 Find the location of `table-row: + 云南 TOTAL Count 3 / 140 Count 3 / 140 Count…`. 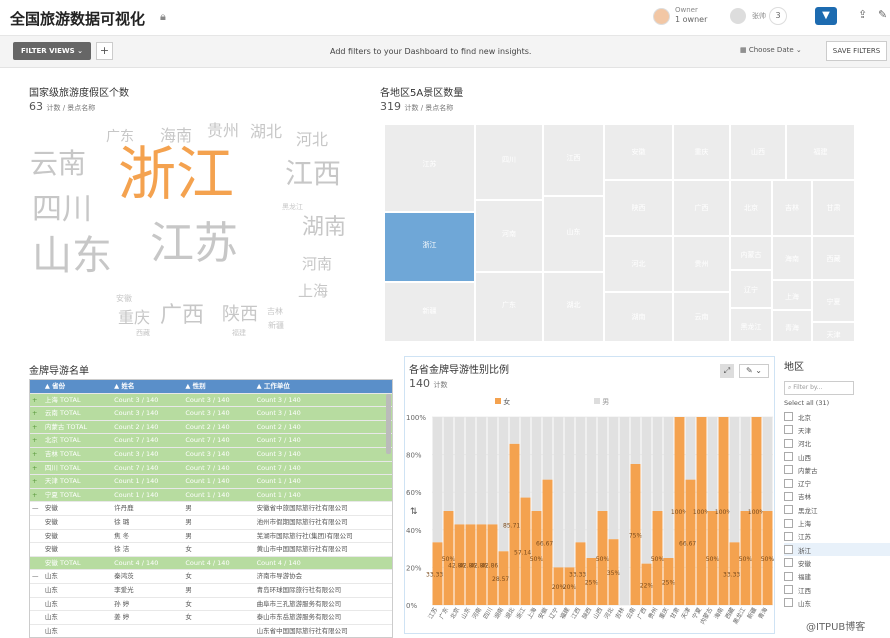

table-row: + 云南 TOTAL Count 3 / 140 Count 3 / 140 Count… is located at coordinates (211, 414).